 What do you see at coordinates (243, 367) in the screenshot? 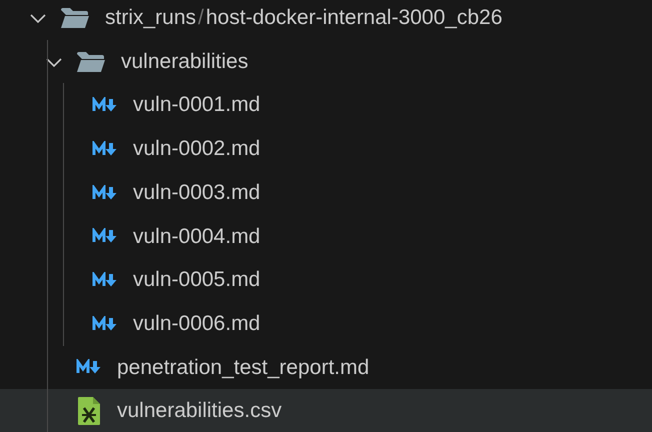
I see `file-name: penetration_test_report.md` at bounding box center [243, 367].